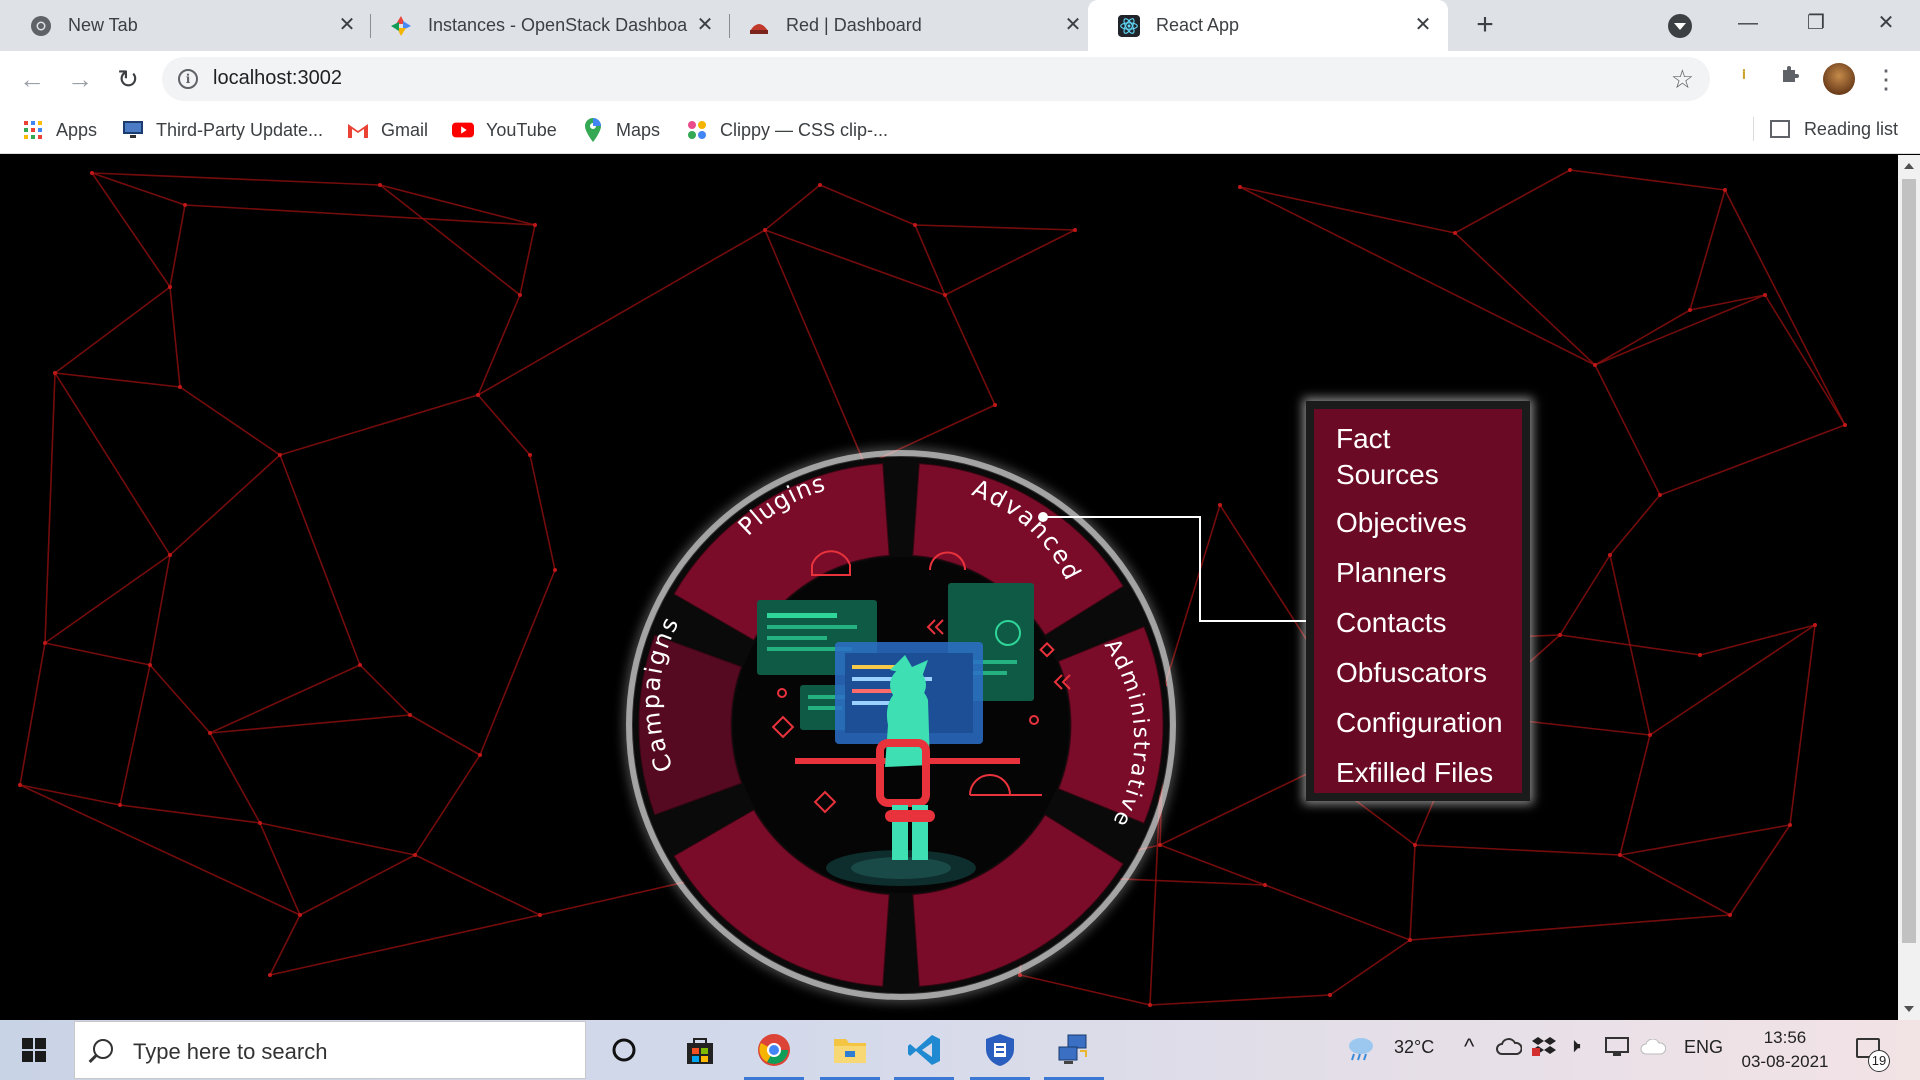 The height and width of the screenshot is (1080, 1920). What do you see at coordinates (1886, 23) in the screenshot?
I see `close-window-button: ✕` at bounding box center [1886, 23].